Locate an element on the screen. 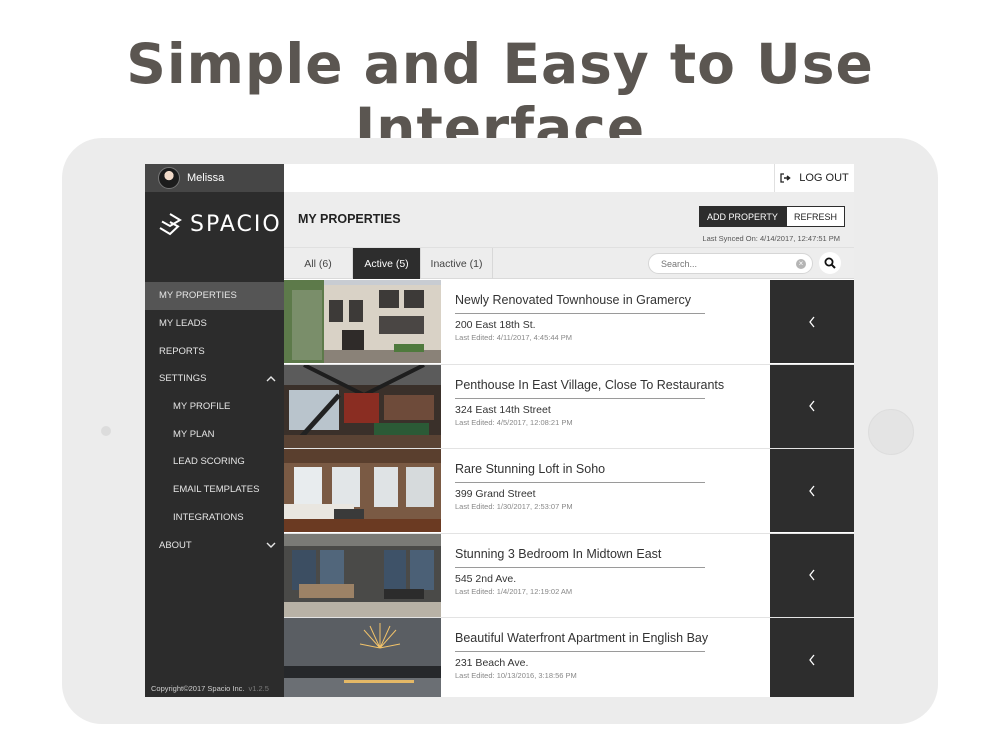 This screenshot has width=1000, height=750. search-icon is located at coordinates (830, 263).